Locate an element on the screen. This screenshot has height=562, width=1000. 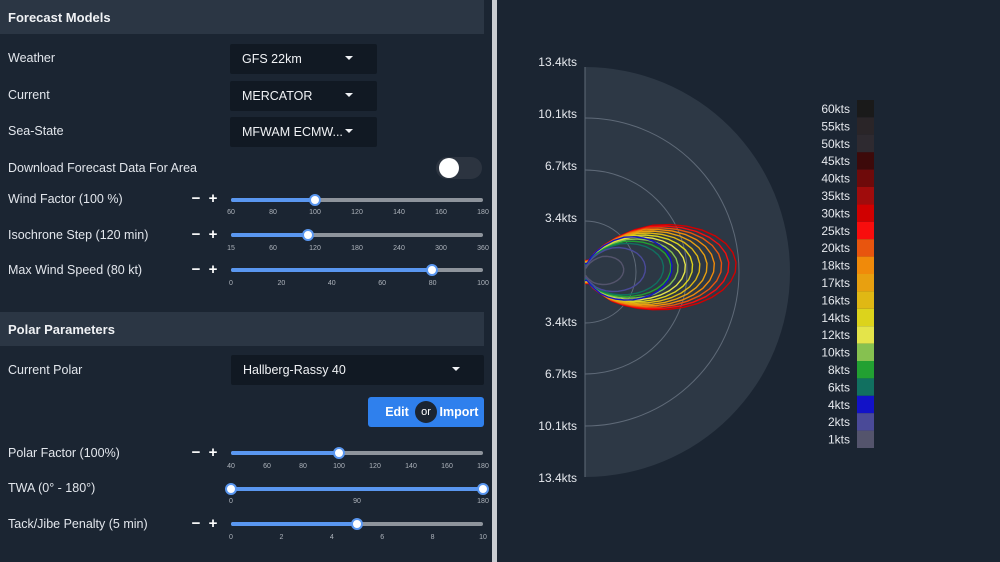
tick-label: 300 is located at coordinates (441, 248).